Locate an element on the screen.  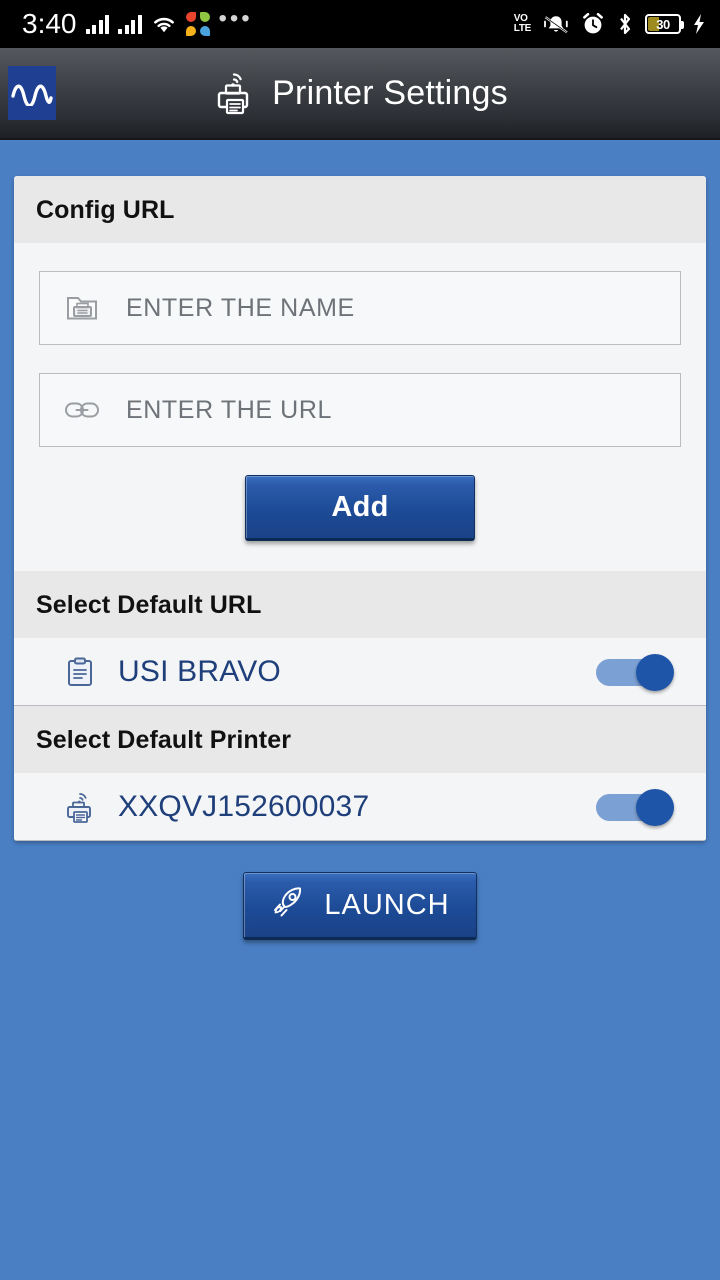
rocket-icon is located at coordinates (288, 905).